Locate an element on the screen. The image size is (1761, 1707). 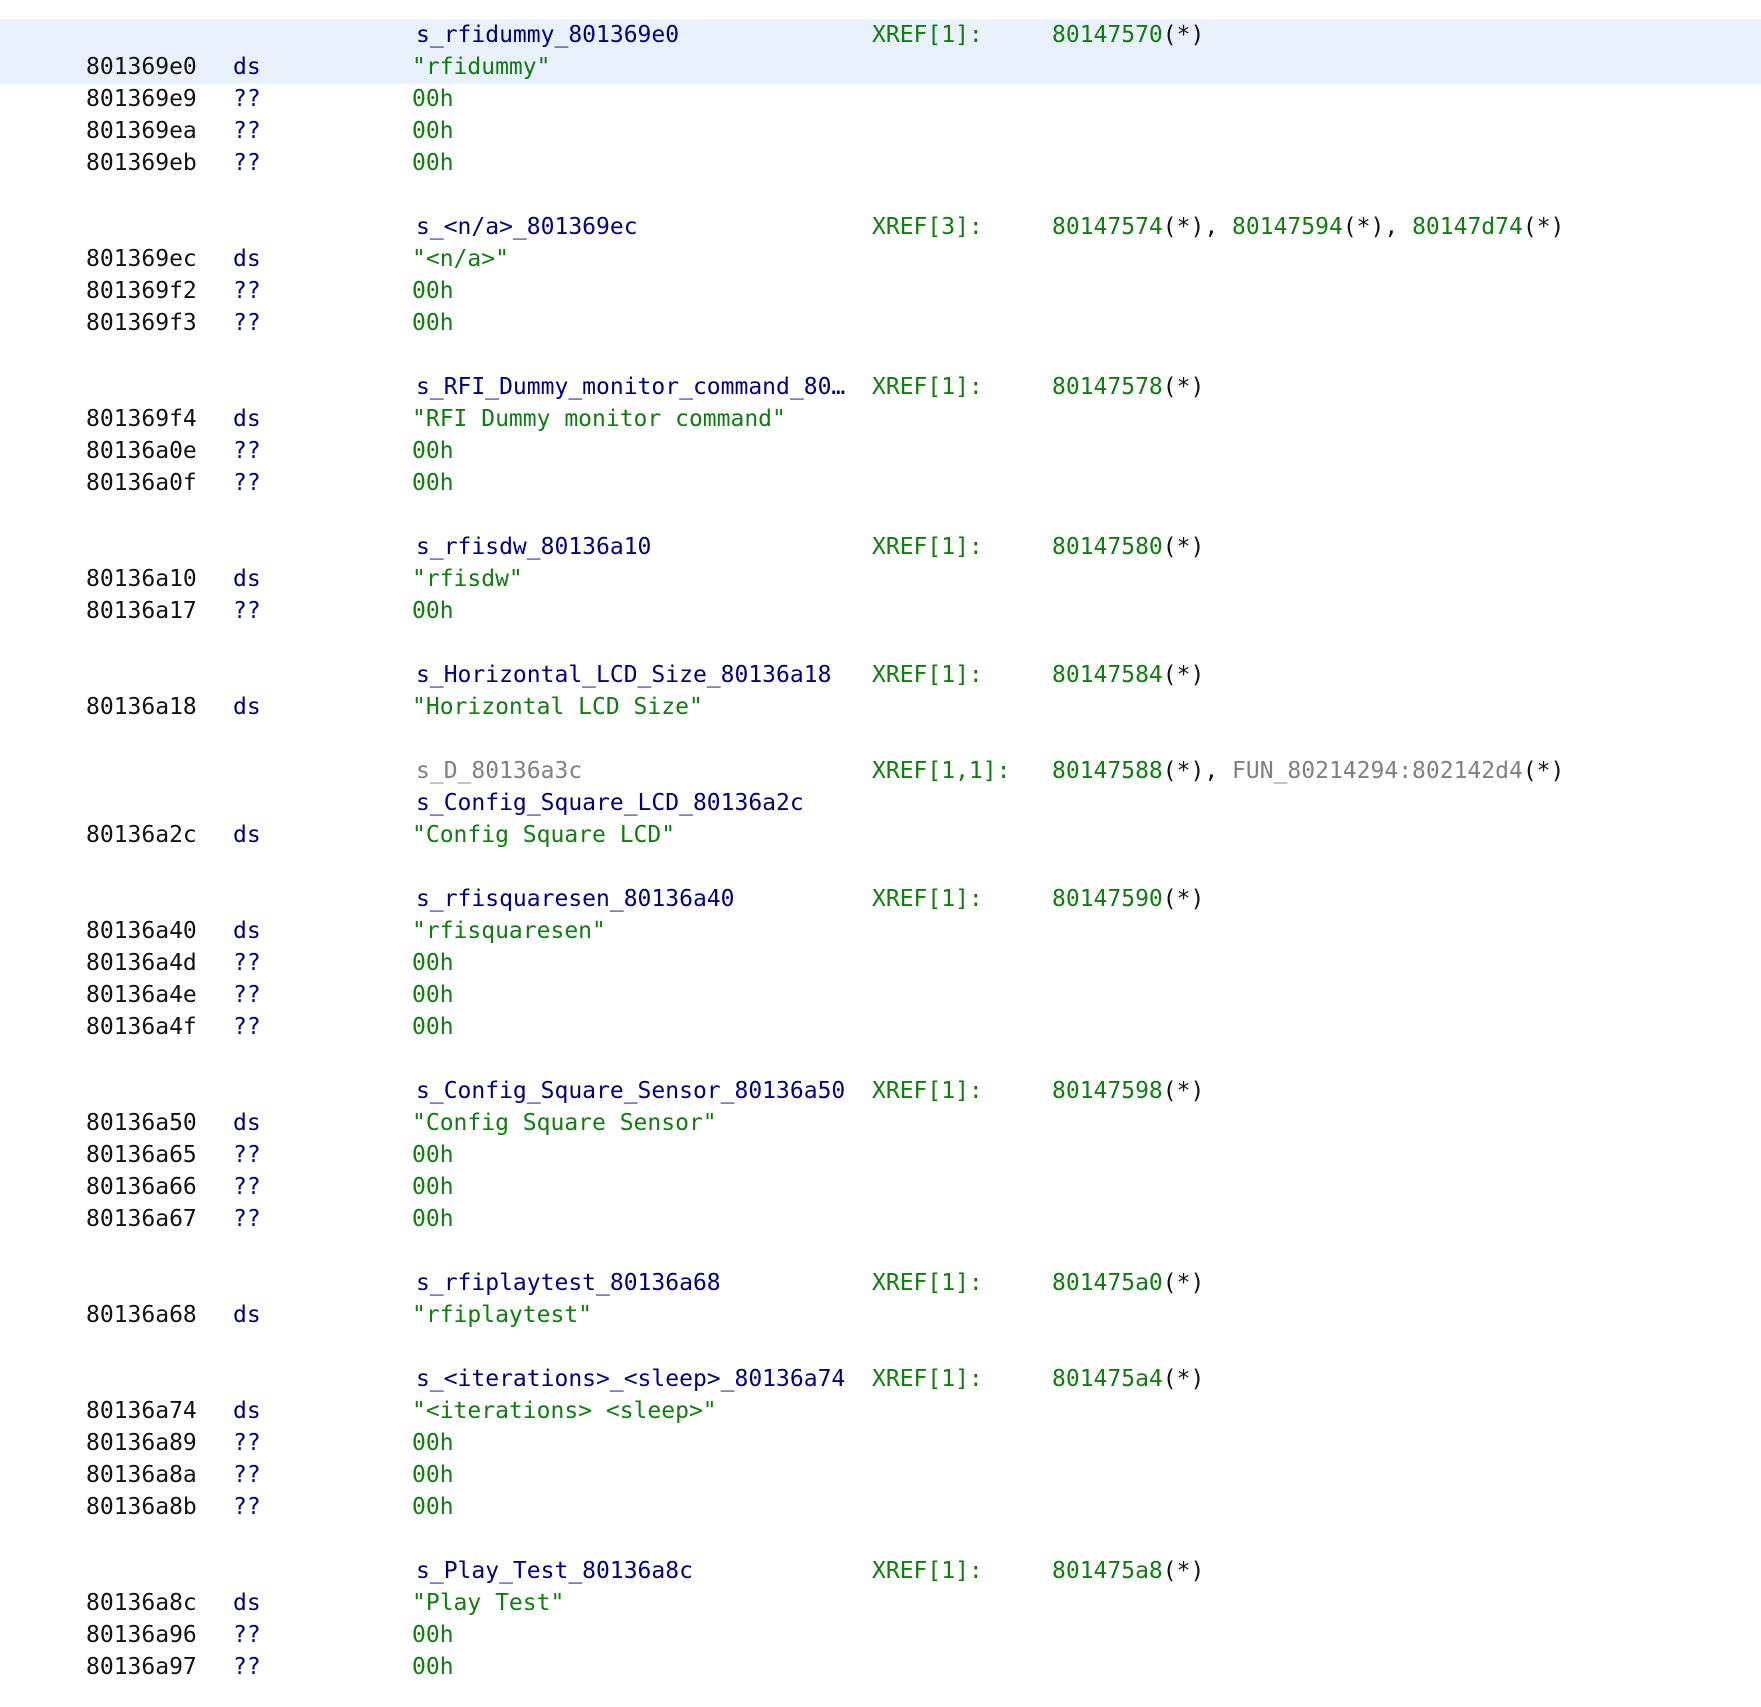
xref-address-link: 80147580 is located at coordinates (1107, 547).